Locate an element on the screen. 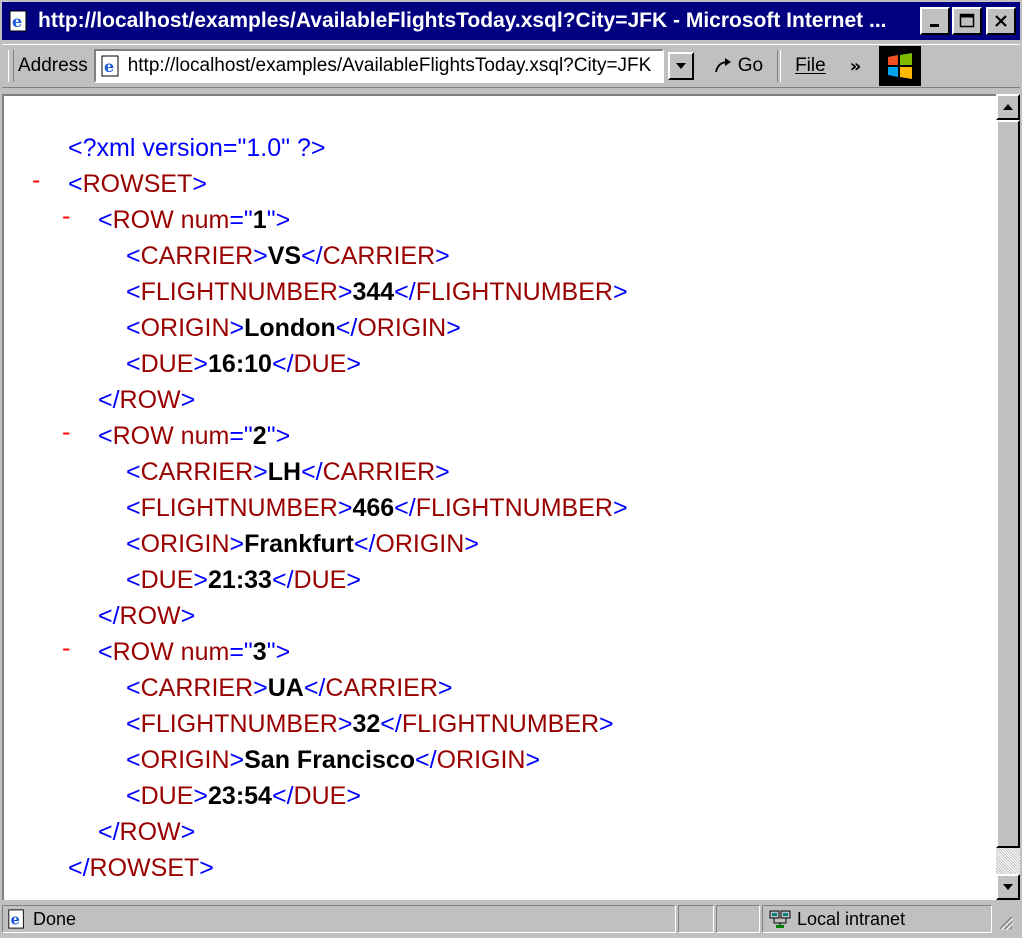  maximize-button is located at coordinates (967, 21).